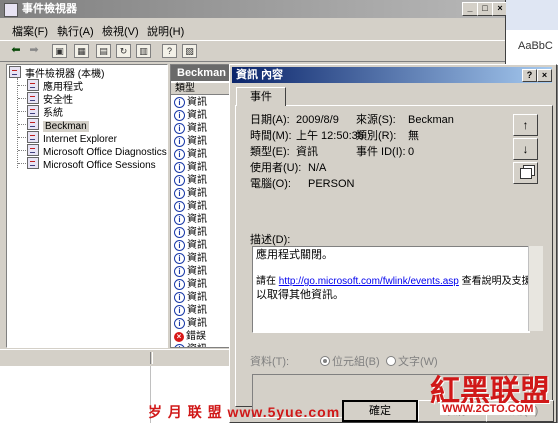 The height and width of the screenshot is (423, 558). Describe the element at coordinates (488, 409) in the screenshot. I see `watermark-right-small: WWW.2CTO.COM` at that location.